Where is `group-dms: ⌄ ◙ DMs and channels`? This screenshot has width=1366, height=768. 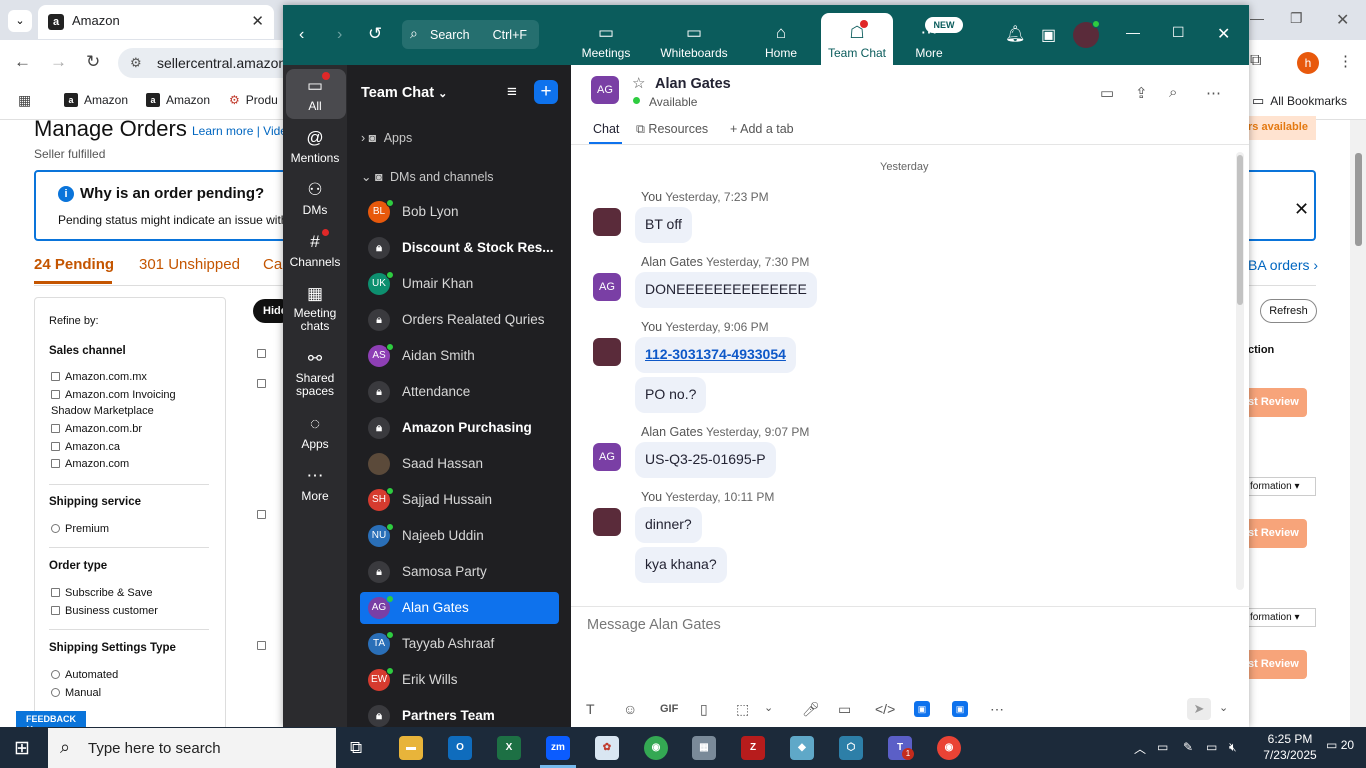
group-dms: ⌄ ◙ DMs and channels is located at coordinates (427, 176).